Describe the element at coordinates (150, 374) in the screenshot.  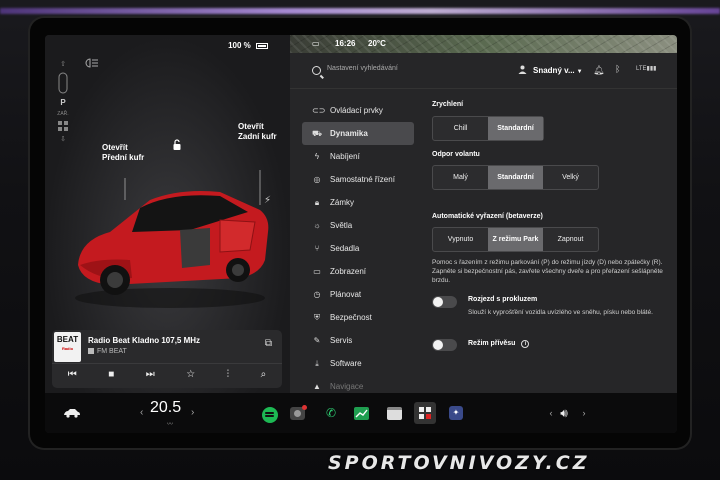
I see `next-icon: ⏭` at that location.